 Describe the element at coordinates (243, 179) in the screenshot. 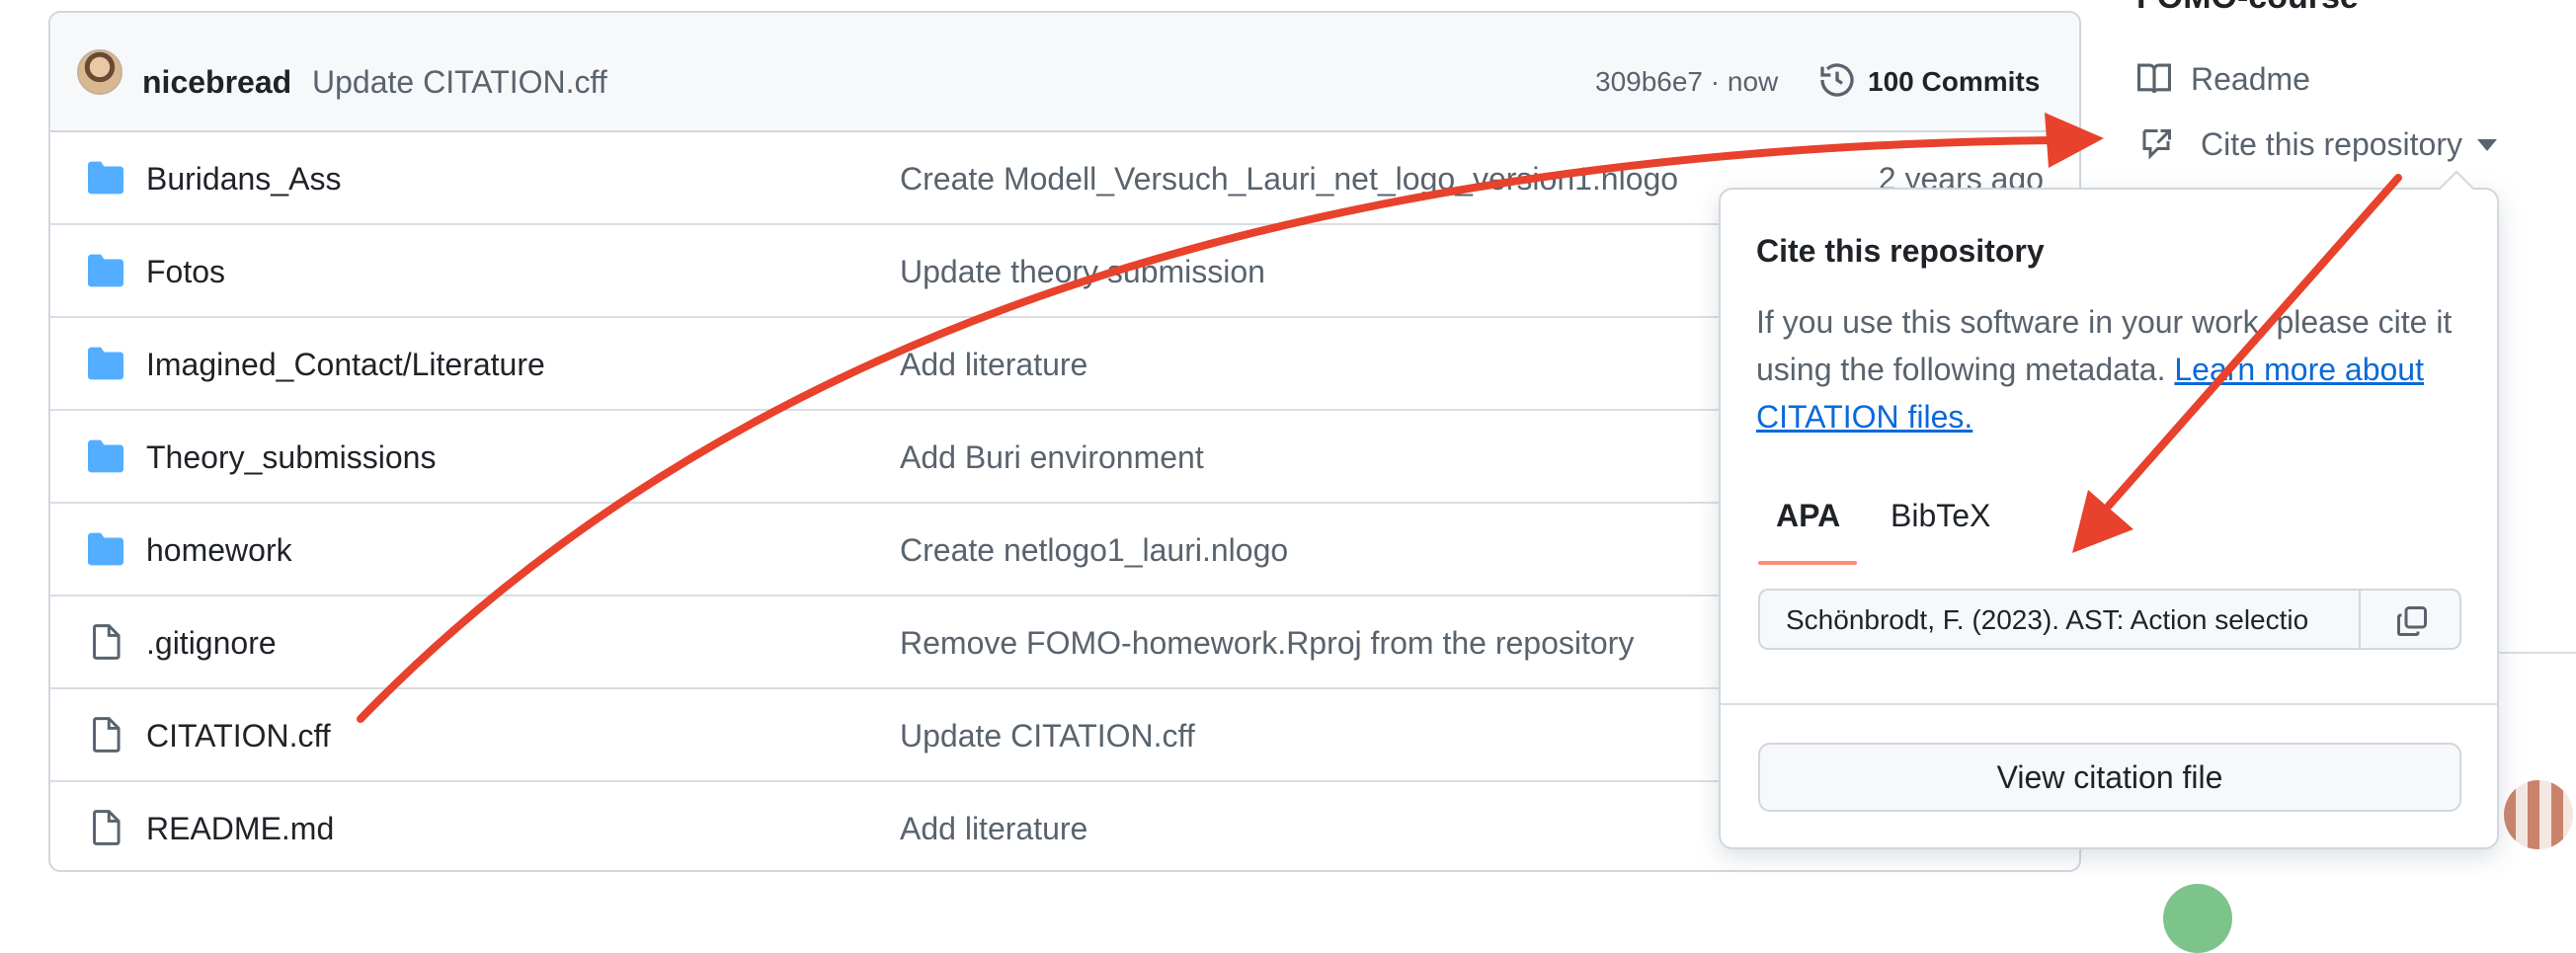

I see `file-name-link: Buridans_Ass` at that location.